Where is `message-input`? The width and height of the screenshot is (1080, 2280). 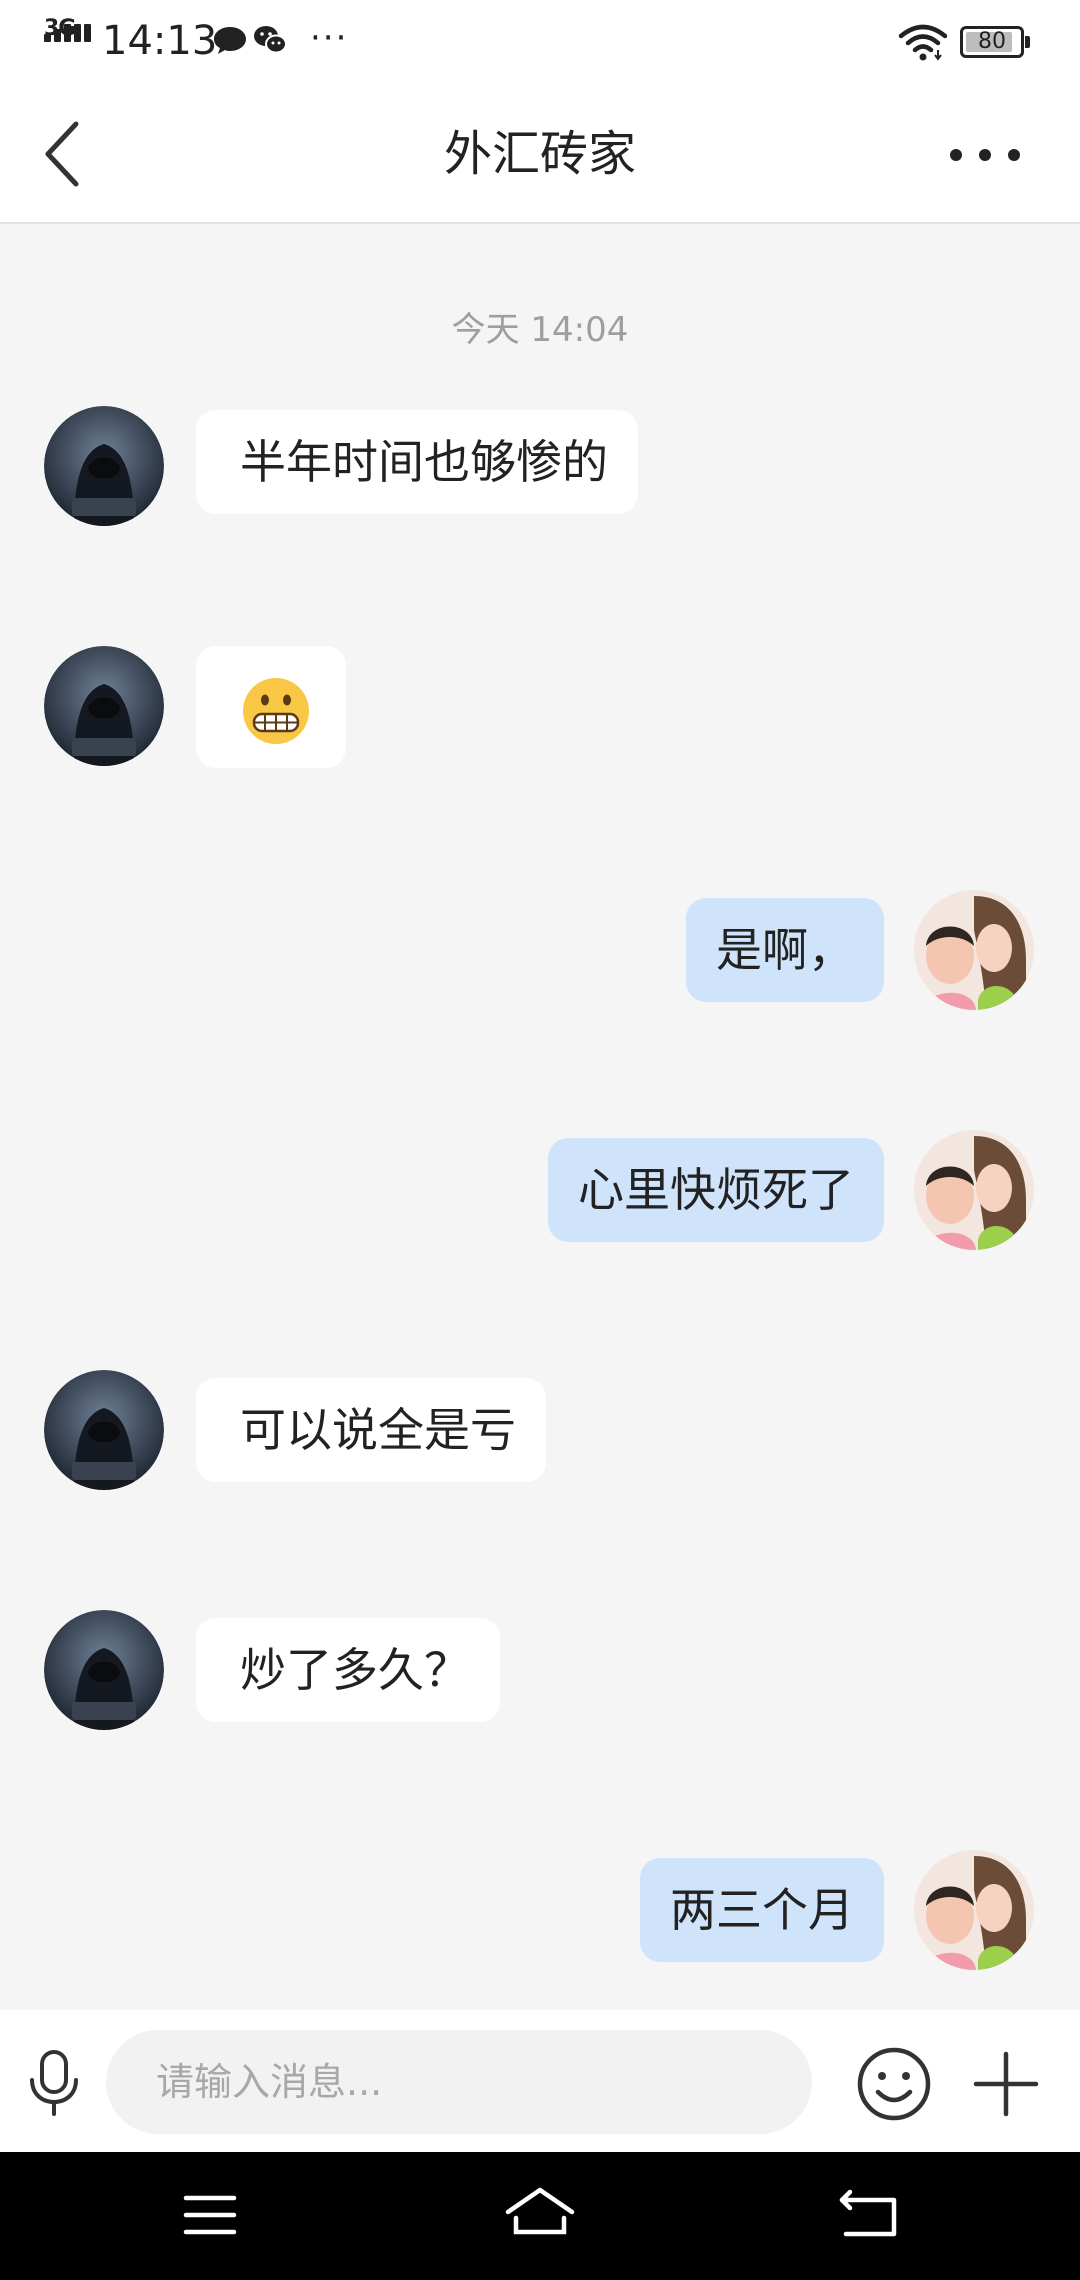 message-input is located at coordinates (459, 2082).